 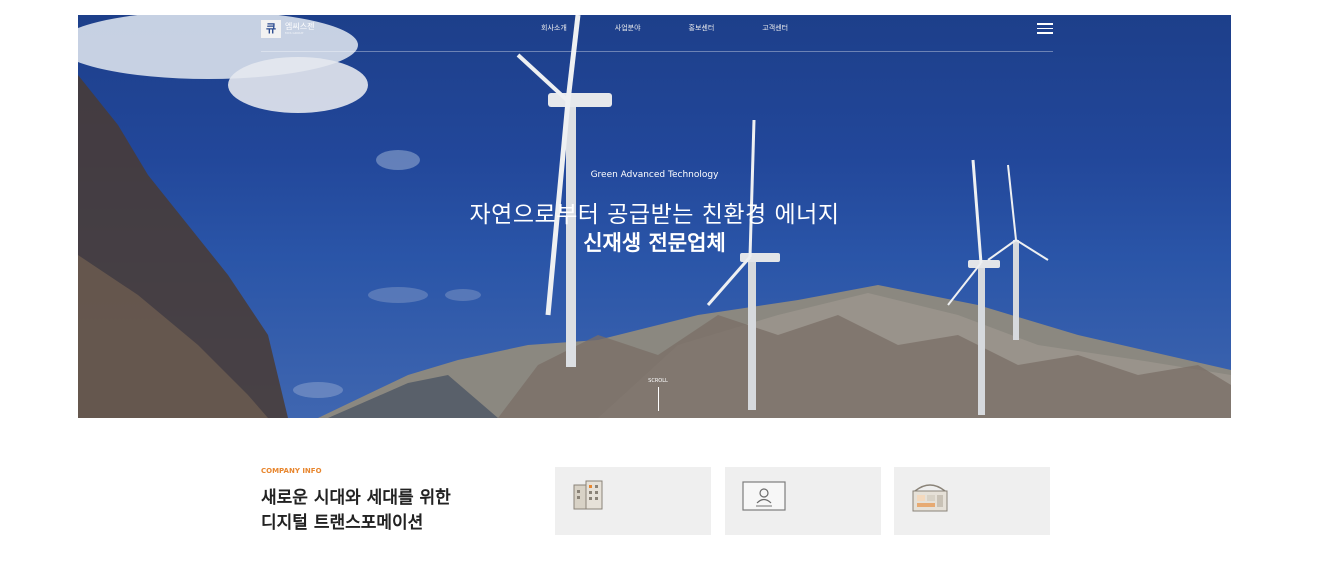 What do you see at coordinates (930, 498) in the screenshot?
I see `facility-icon` at bounding box center [930, 498].